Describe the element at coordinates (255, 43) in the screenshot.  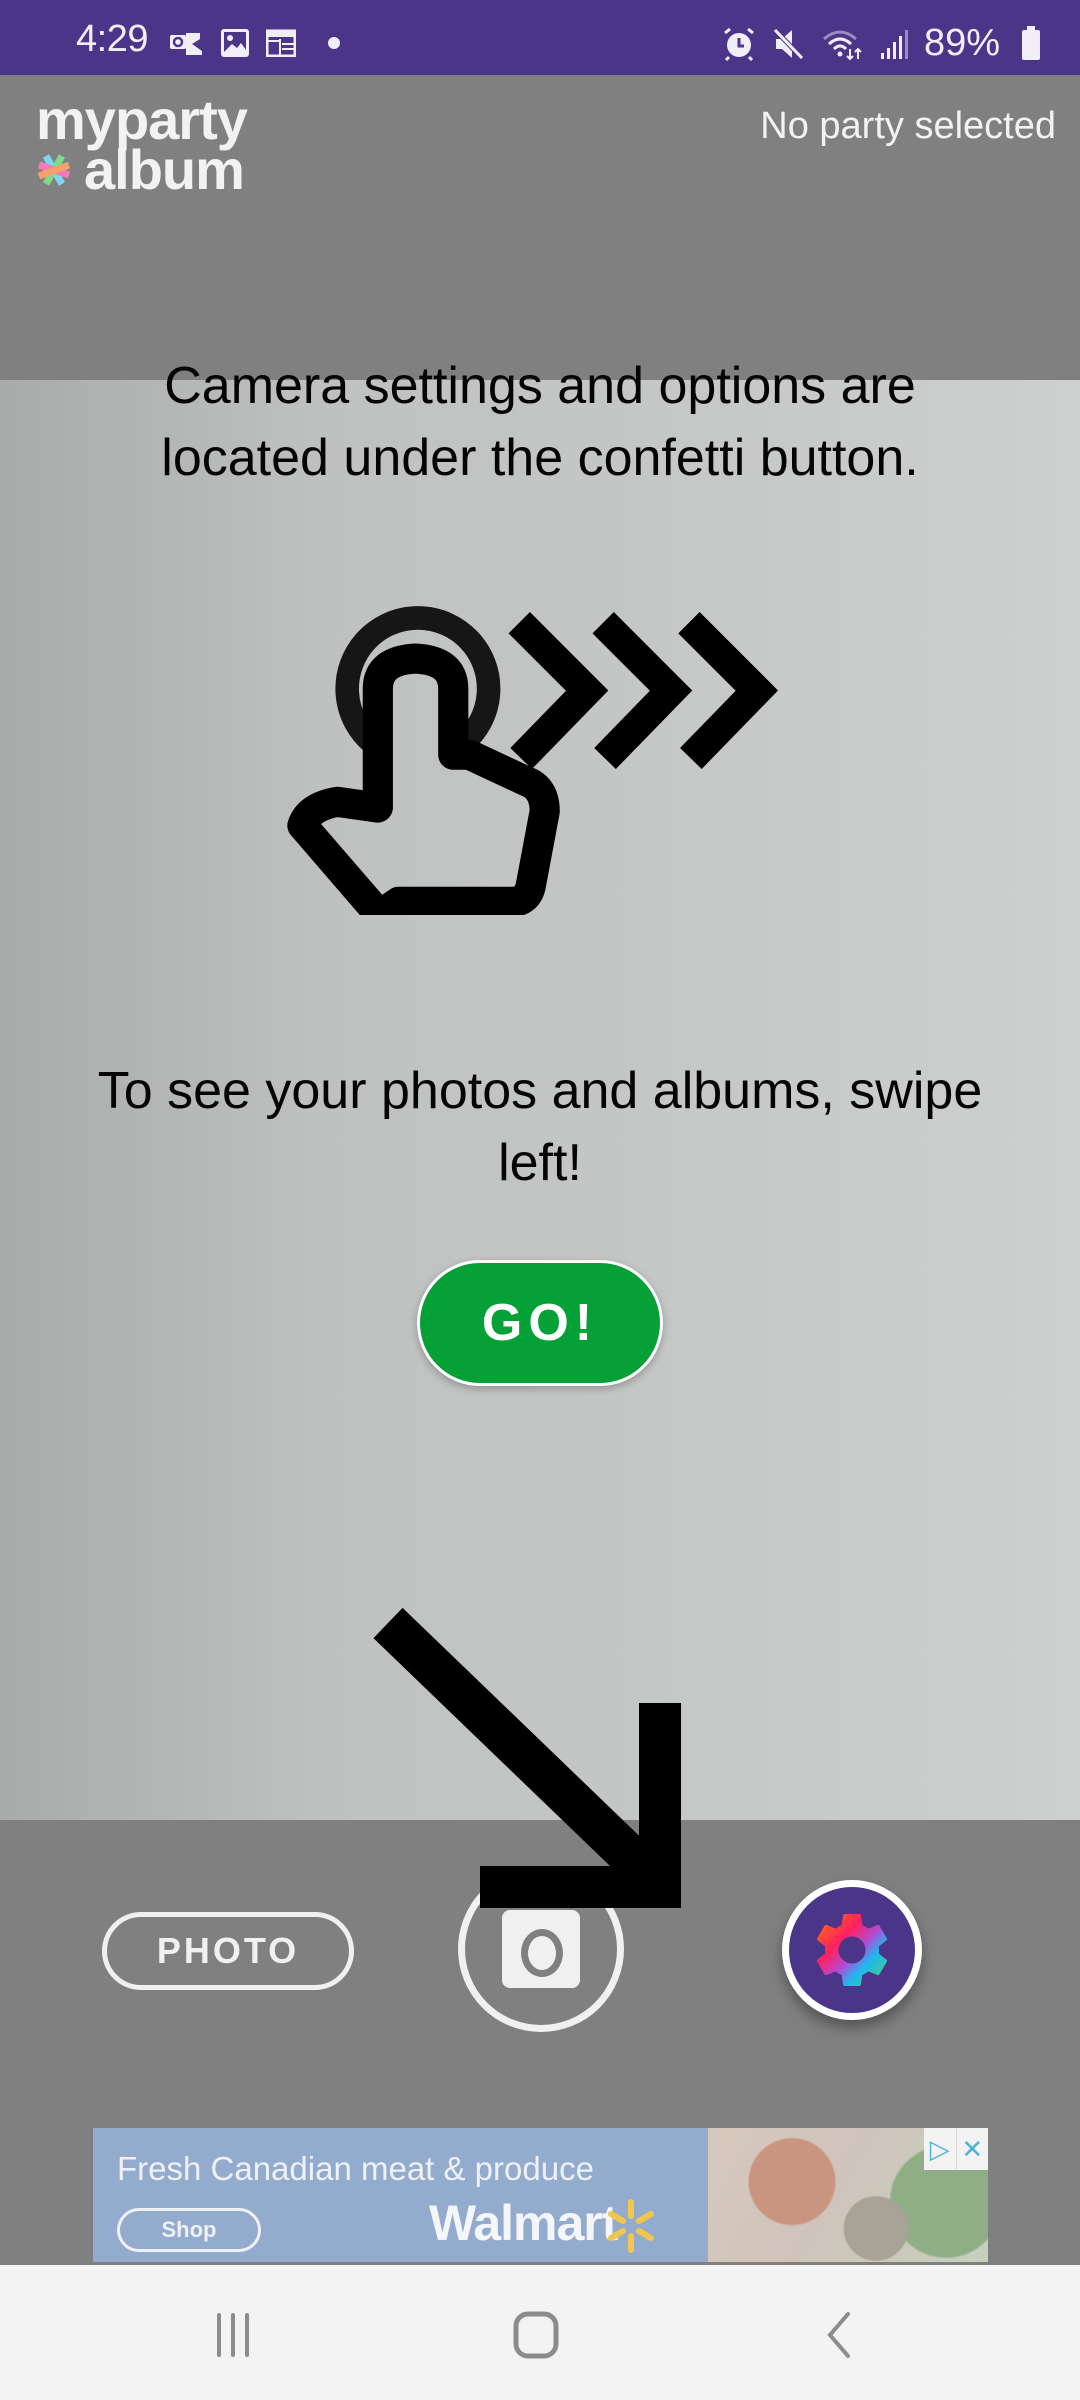
I see `status-notification-icons` at that location.